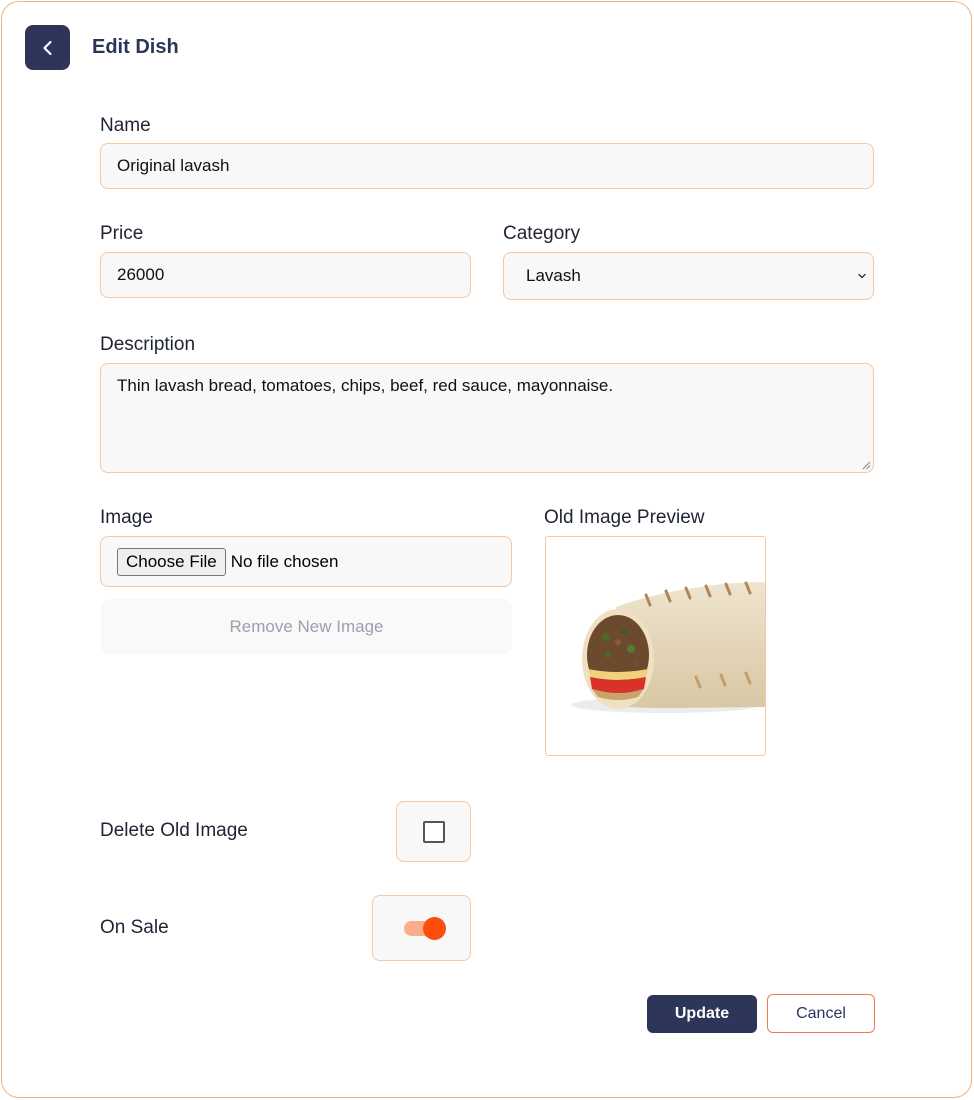 This screenshot has width=974, height=1100. I want to click on old-image-preview, so click(655, 646).